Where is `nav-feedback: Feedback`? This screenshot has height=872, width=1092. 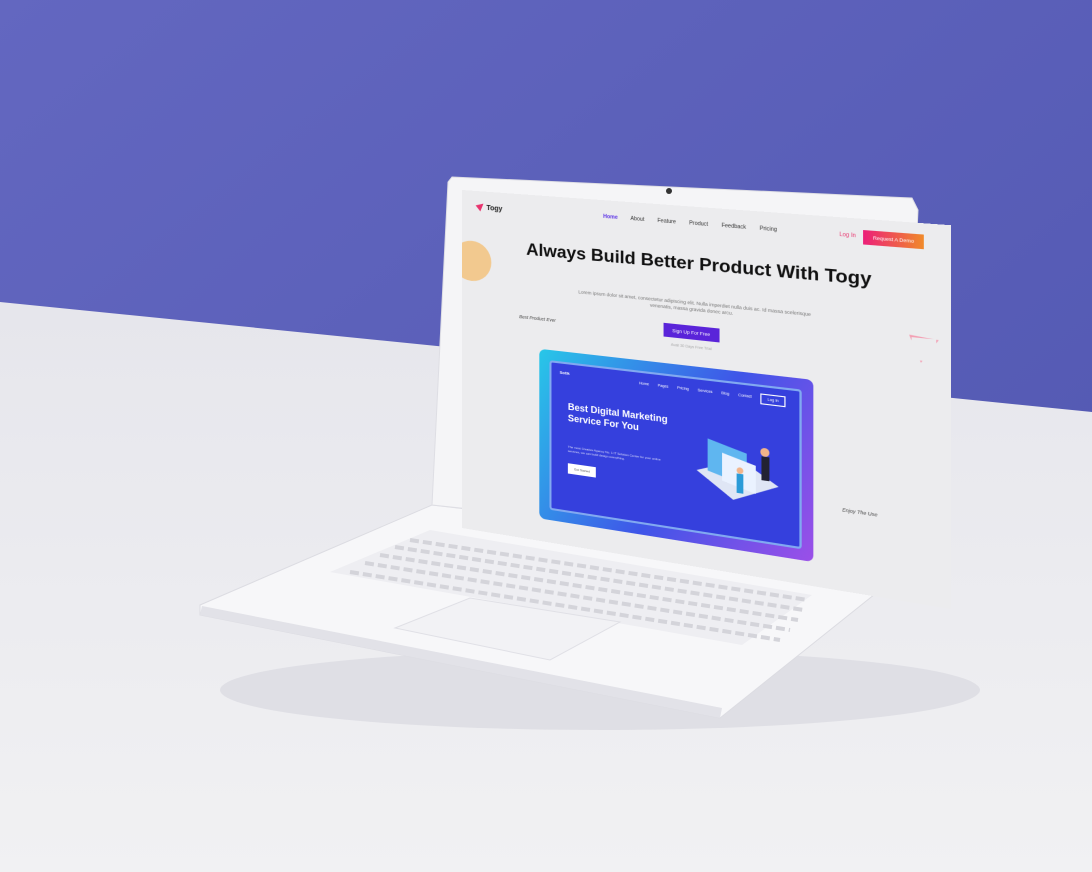
nav-feedback: Feedback is located at coordinates (733, 227).